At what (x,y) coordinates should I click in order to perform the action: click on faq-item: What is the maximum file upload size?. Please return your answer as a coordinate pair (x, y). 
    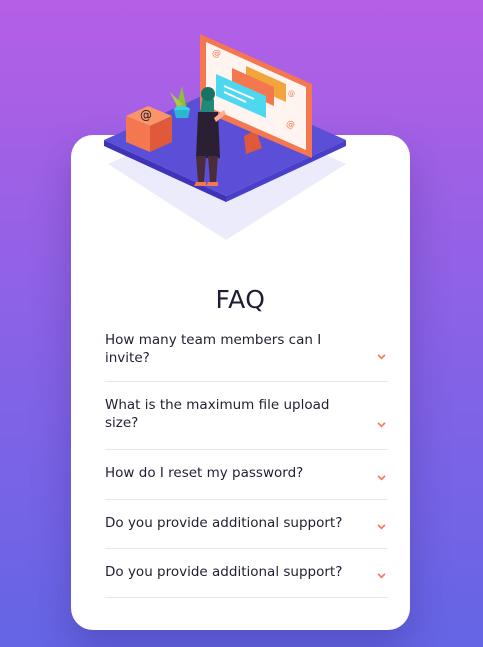
    Looking at the image, I should click on (246, 423).